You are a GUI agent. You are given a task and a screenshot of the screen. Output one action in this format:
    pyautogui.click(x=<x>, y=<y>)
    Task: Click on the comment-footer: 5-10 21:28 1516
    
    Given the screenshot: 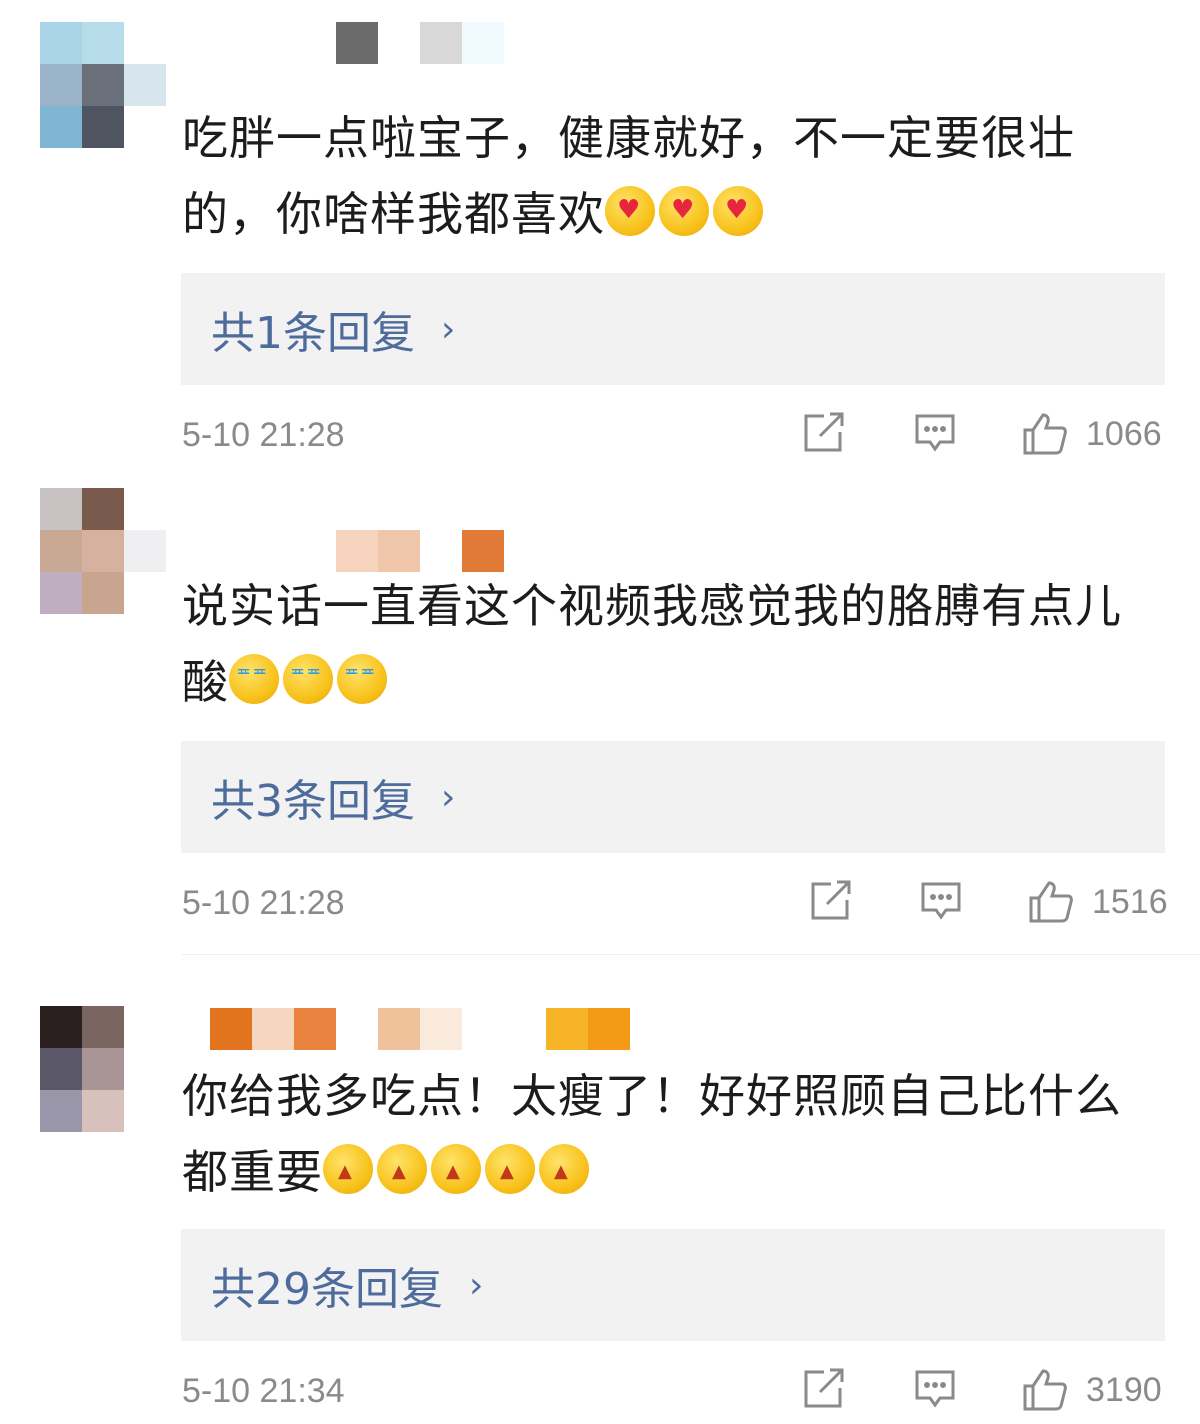 What is the action you would take?
    pyautogui.click(x=675, y=903)
    